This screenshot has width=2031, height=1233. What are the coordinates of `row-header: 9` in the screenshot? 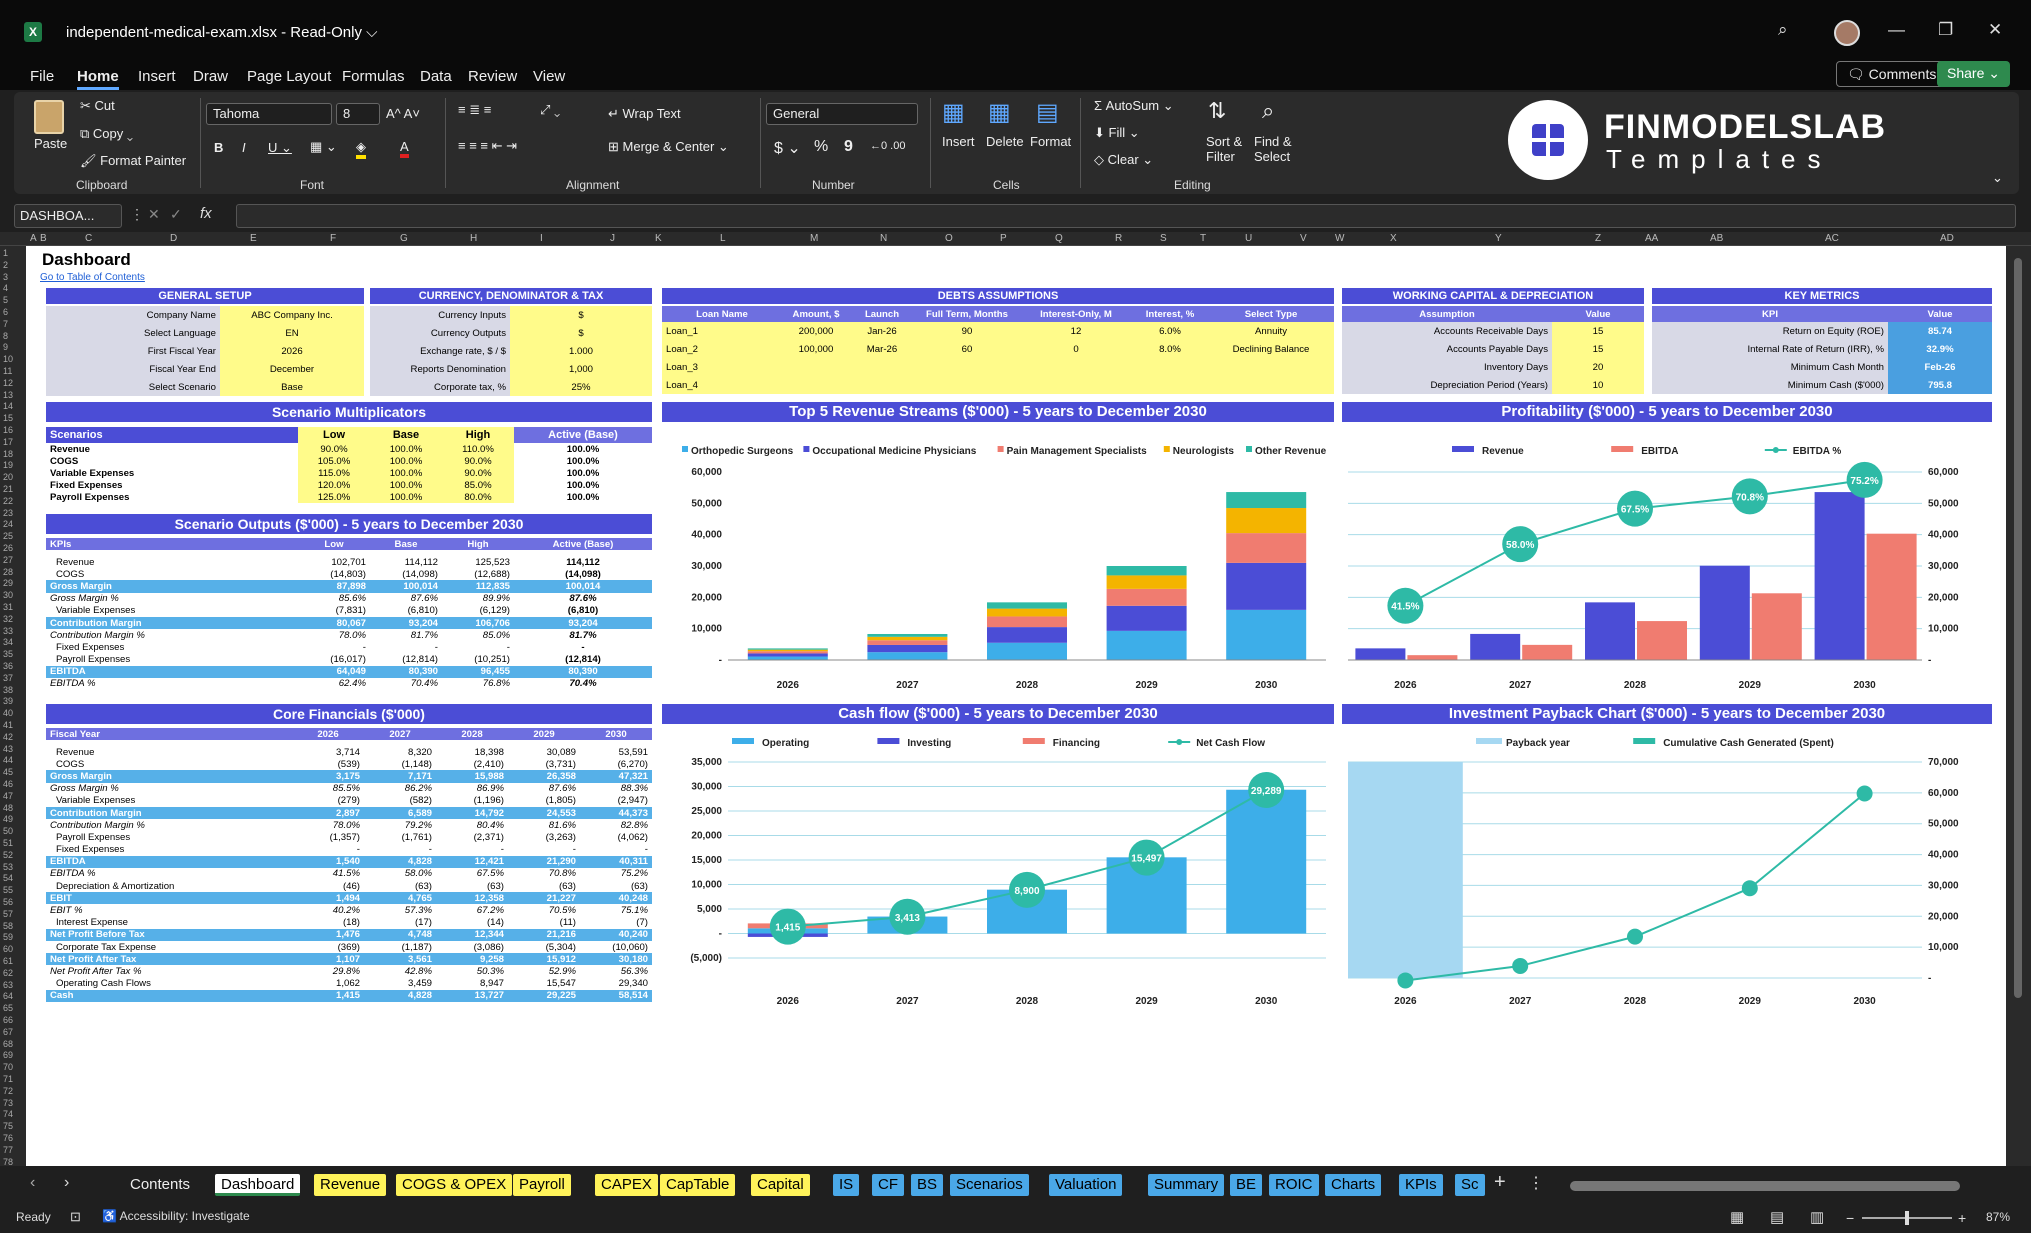 It's located at (5, 347).